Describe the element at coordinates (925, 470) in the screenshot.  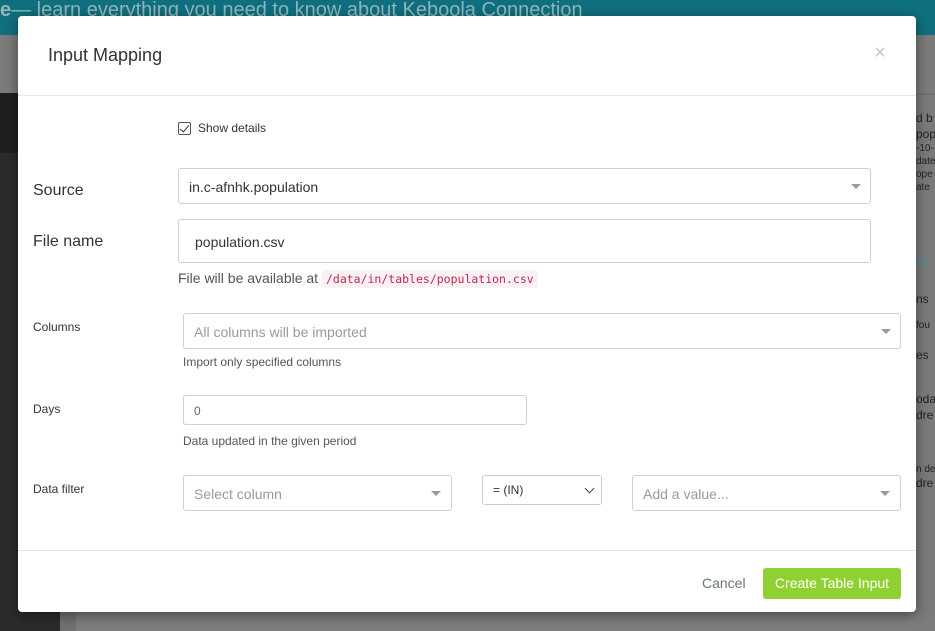
I see `bg-fragment: n de` at that location.